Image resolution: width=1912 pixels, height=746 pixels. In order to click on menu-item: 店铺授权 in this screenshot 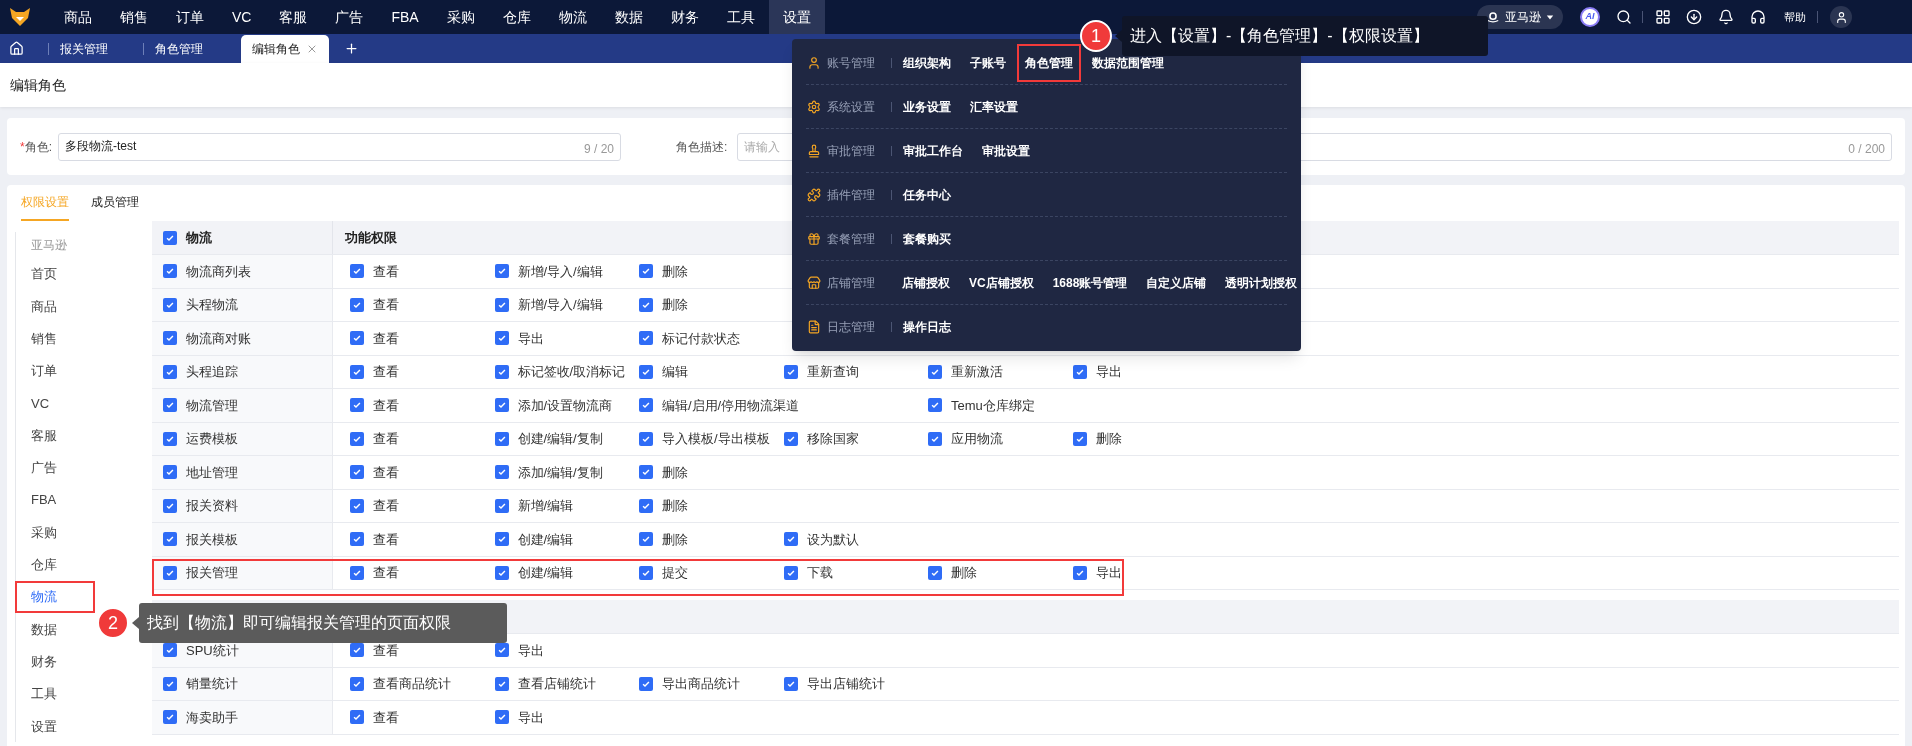, I will do `click(926, 282)`.